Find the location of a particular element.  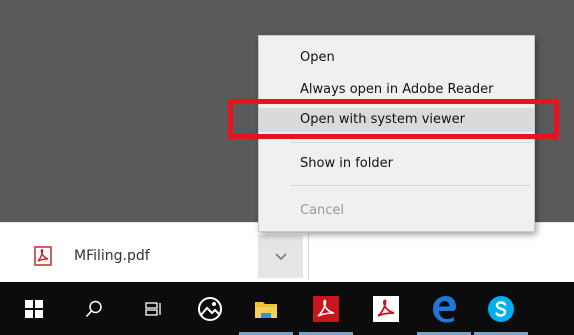

file-explorer-button is located at coordinates (266, 308).